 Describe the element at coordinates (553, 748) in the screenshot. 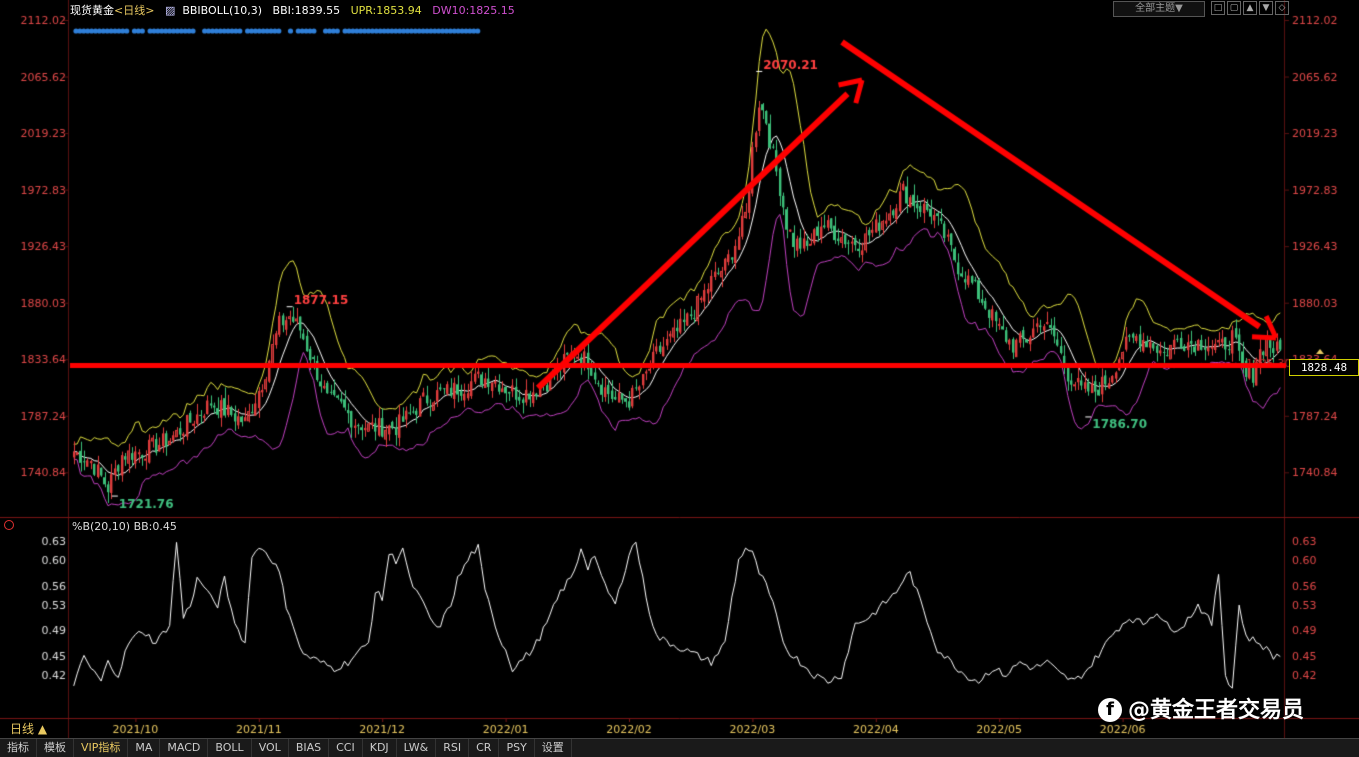

I see `tab-14: 设置` at that location.